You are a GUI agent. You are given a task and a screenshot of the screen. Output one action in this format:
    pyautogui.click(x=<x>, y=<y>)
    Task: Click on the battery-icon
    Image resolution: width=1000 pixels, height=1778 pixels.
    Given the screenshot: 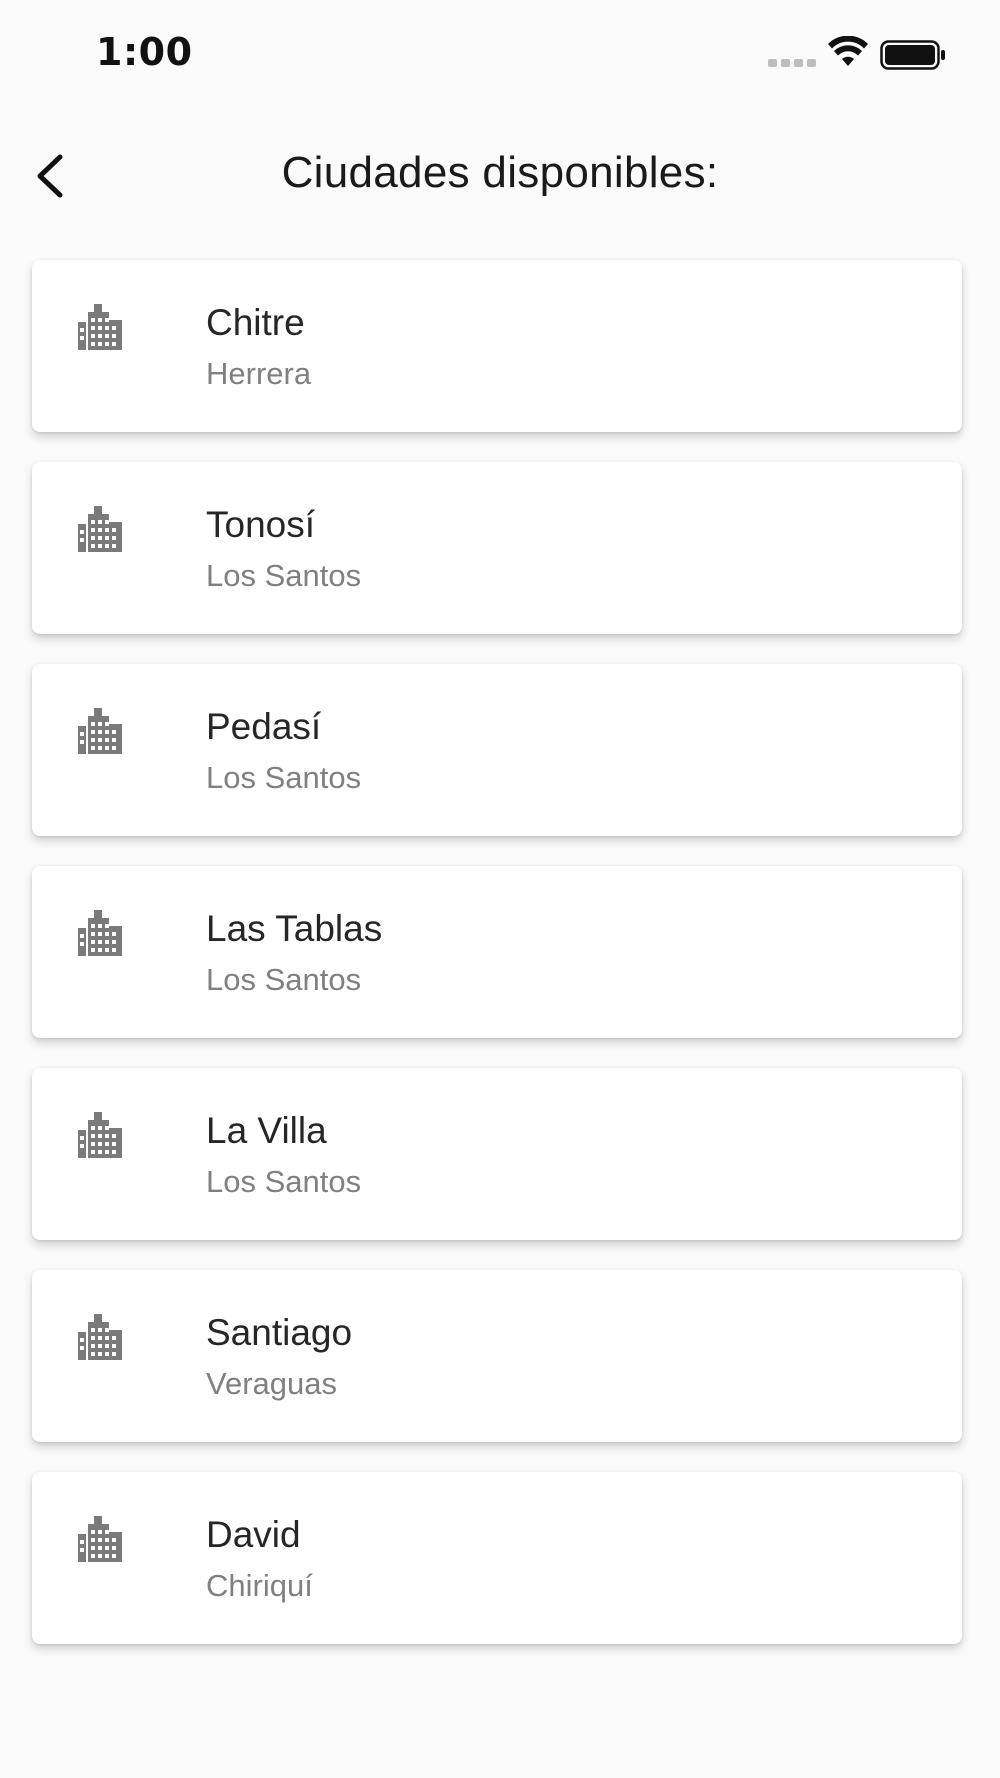 What is the action you would take?
    pyautogui.click(x=912, y=55)
    